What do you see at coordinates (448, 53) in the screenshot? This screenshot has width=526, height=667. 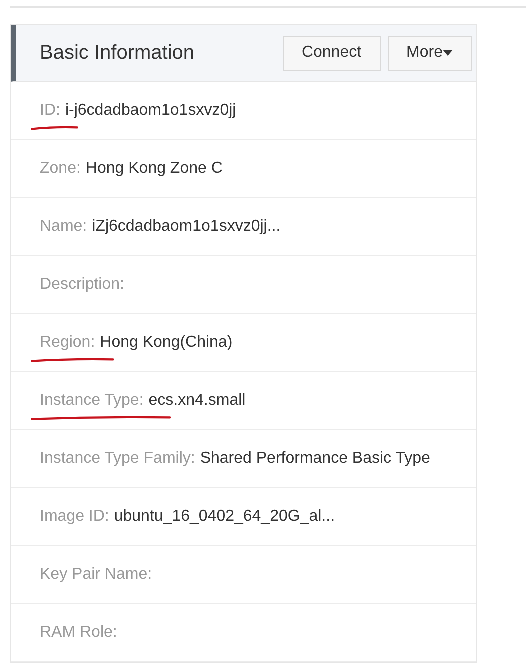 I see `caret-icon` at bounding box center [448, 53].